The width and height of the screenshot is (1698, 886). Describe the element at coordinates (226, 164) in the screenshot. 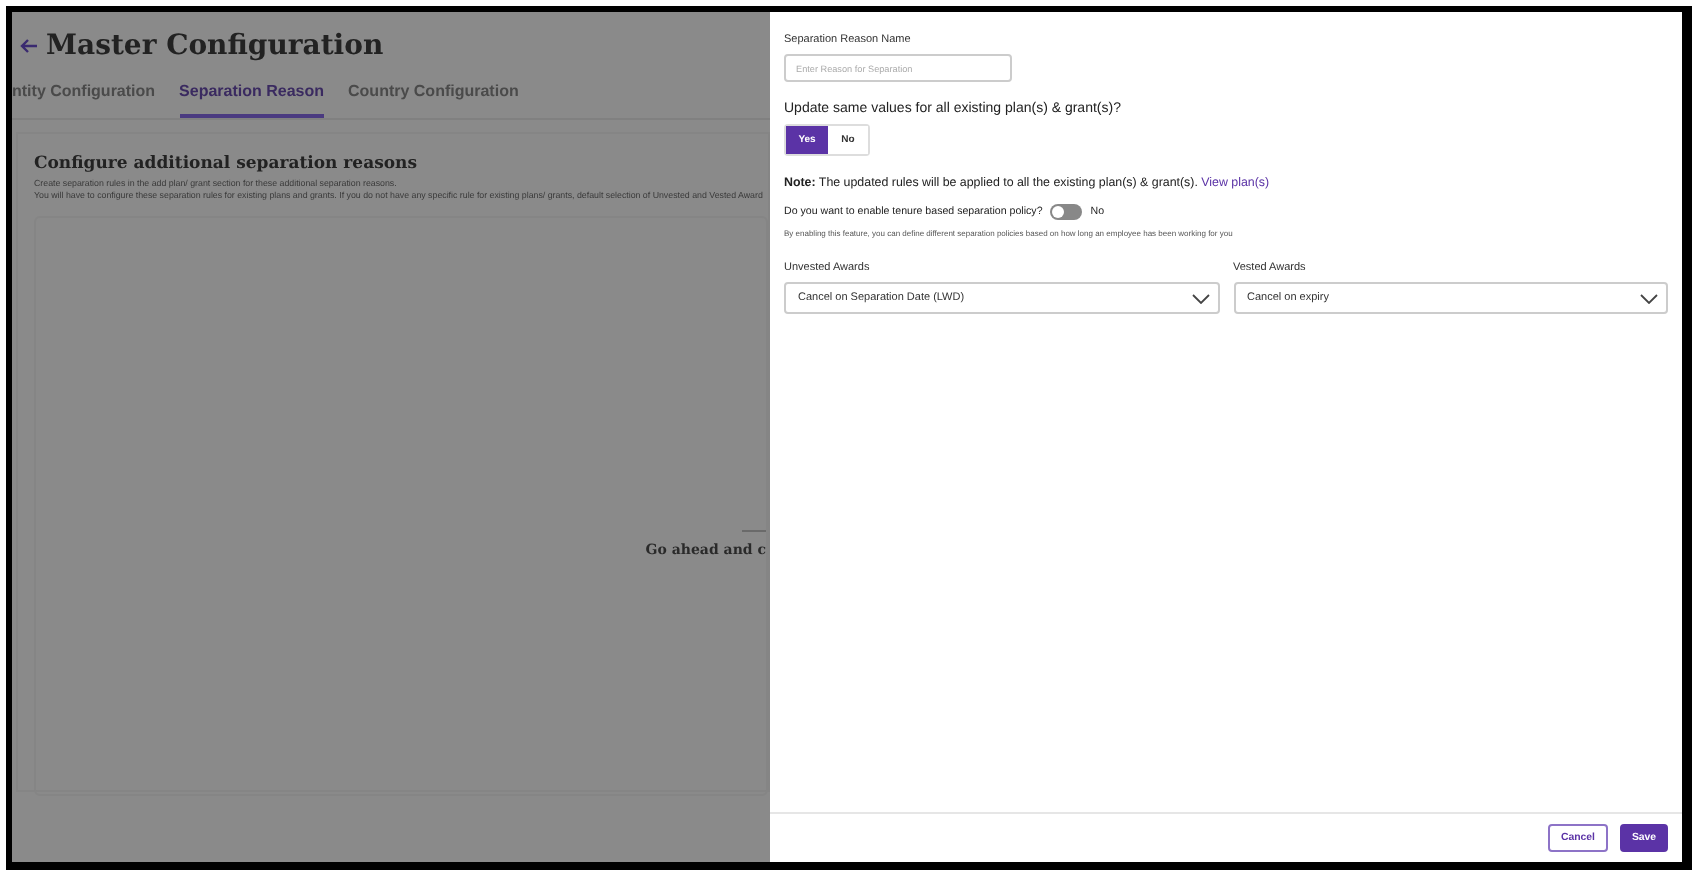

I see `section-heading: Configure additional separation reasons` at that location.